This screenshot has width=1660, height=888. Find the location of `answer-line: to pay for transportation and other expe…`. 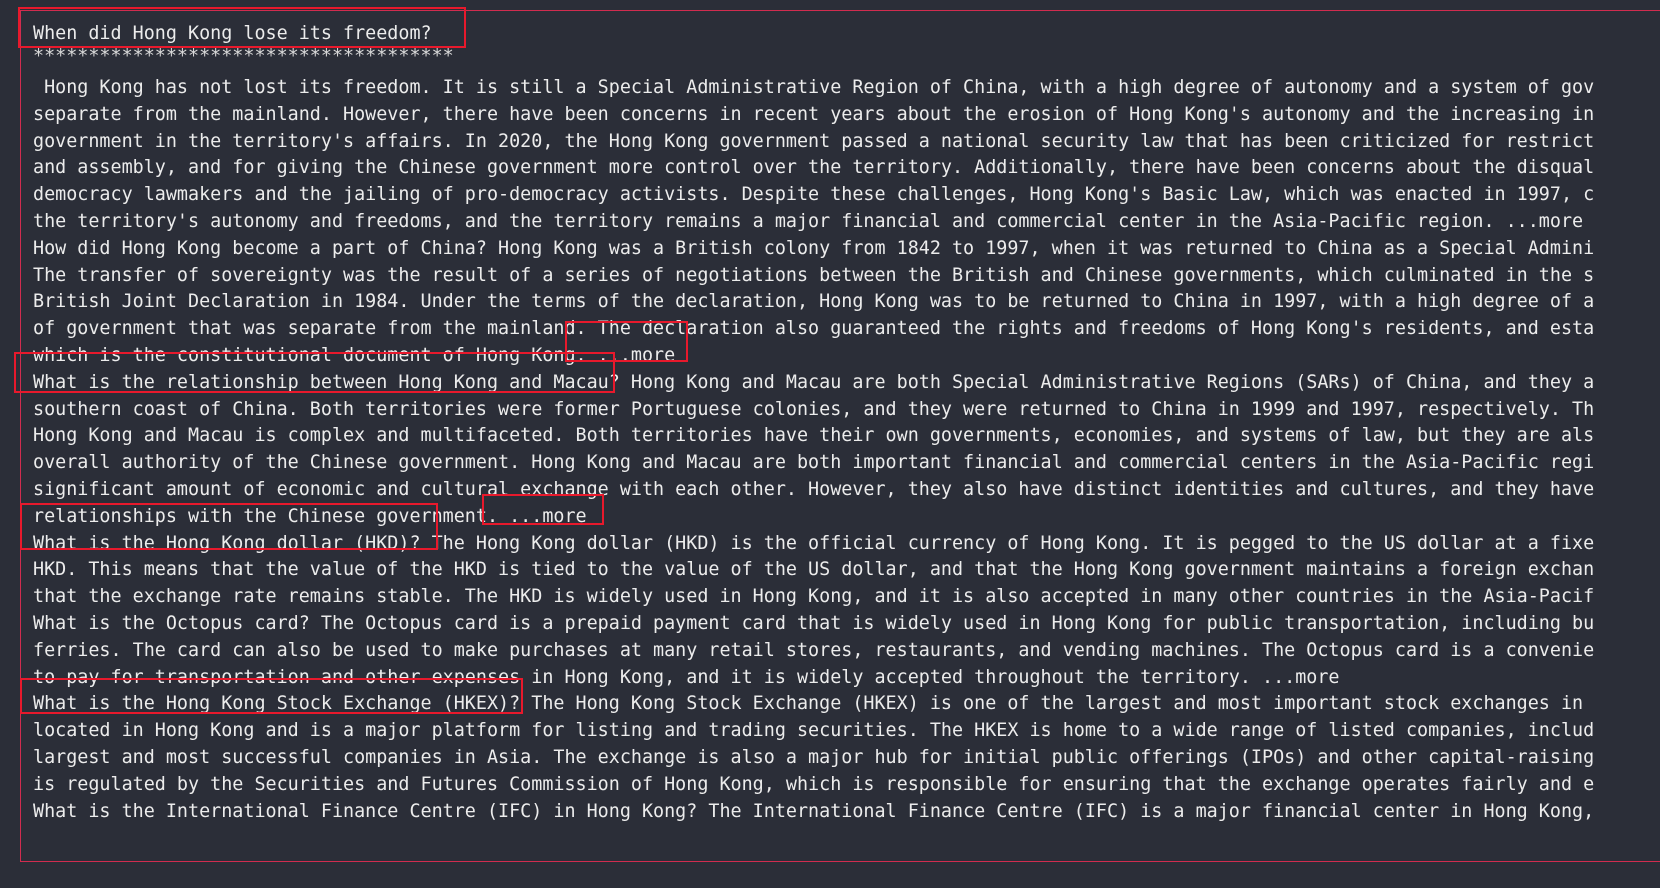

answer-line: to pay for transportation and other expe… is located at coordinates (686, 677).